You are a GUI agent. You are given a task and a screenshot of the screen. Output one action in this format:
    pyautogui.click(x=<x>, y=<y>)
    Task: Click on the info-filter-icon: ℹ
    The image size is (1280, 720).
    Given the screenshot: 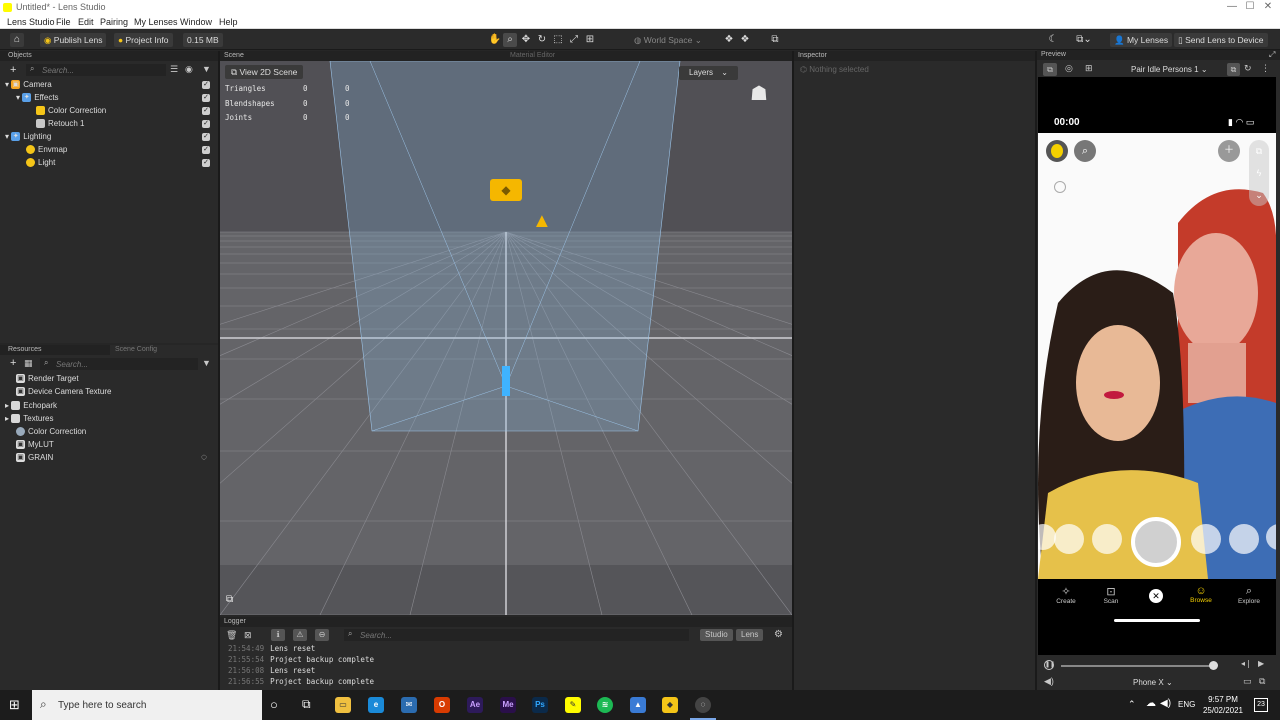 What is the action you would take?
    pyautogui.click(x=278, y=635)
    